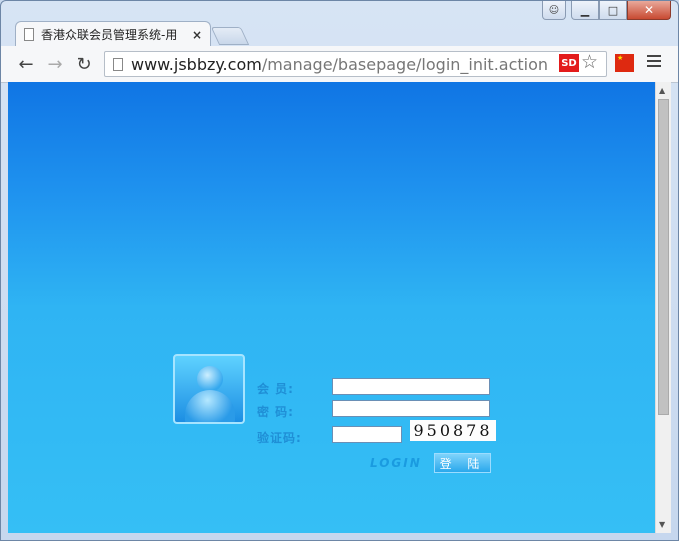 The image size is (679, 541). I want to click on tab-title: 香港众联会员管理系统-用, so click(109, 35).